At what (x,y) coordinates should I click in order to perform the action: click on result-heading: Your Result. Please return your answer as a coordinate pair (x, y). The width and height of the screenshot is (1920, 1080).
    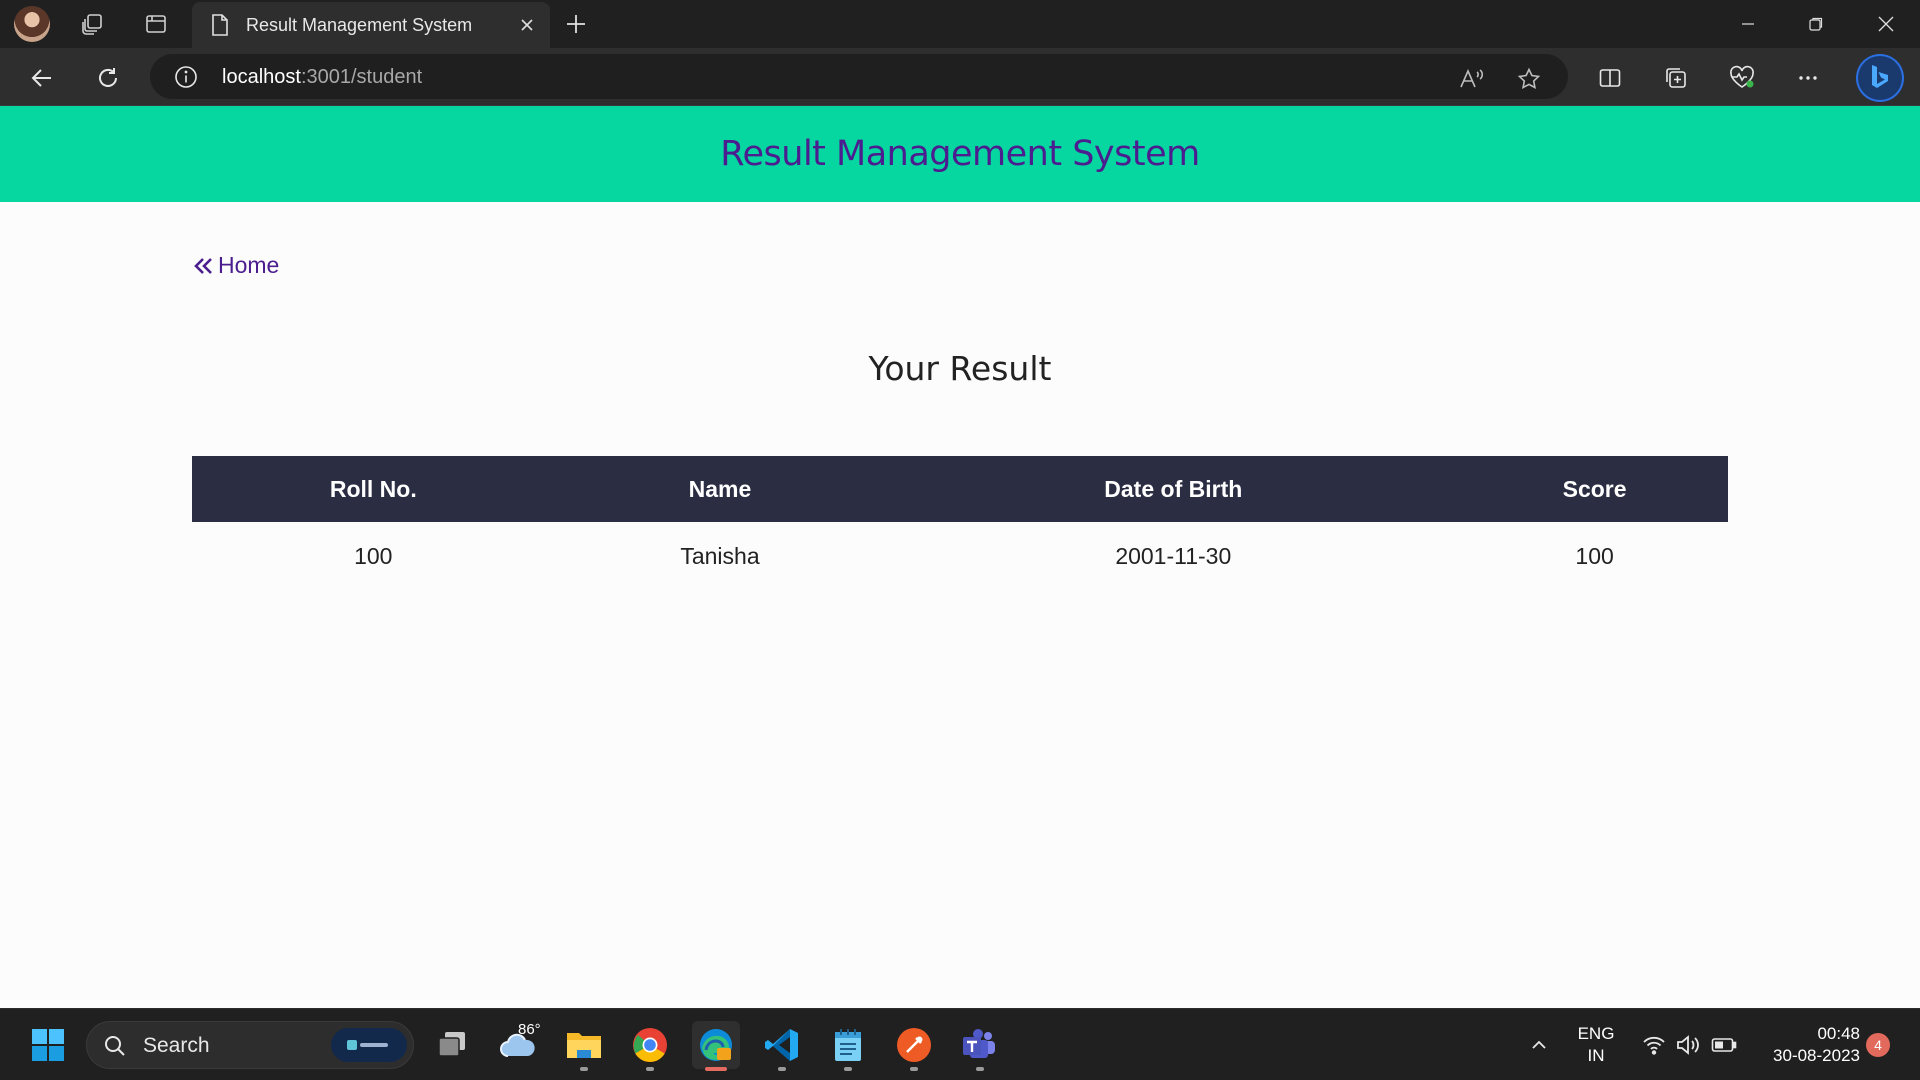
    Looking at the image, I should click on (960, 368).